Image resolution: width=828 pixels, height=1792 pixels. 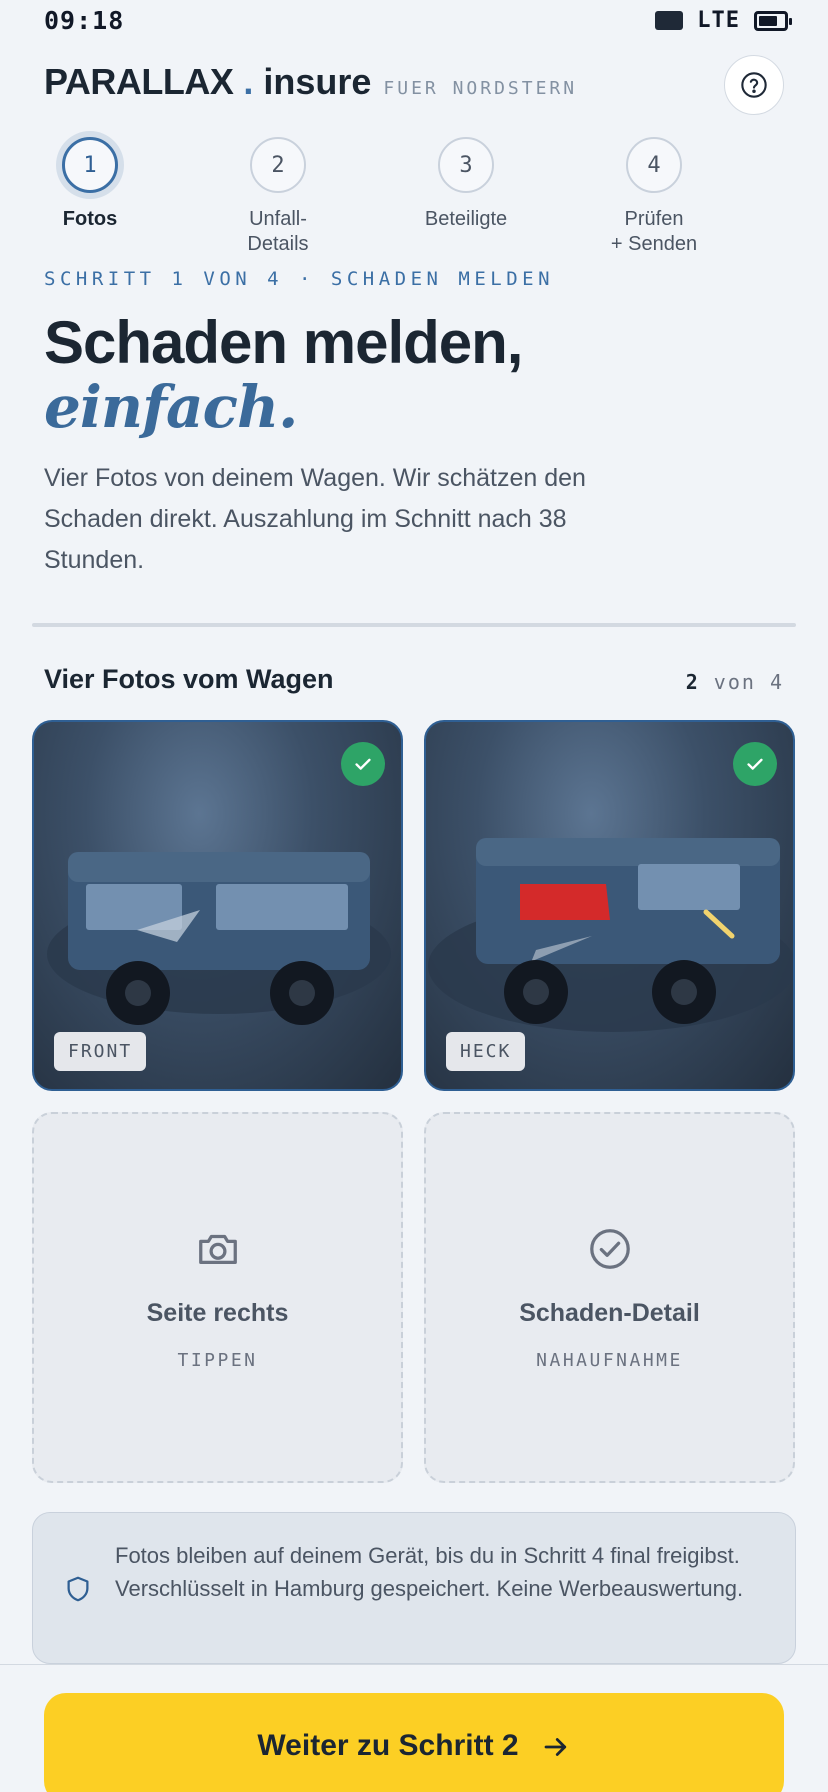 What do you see at coordinates (718, 20) in the screenshot?
I see `network-label: LTE` at bounding box center [718, 20].